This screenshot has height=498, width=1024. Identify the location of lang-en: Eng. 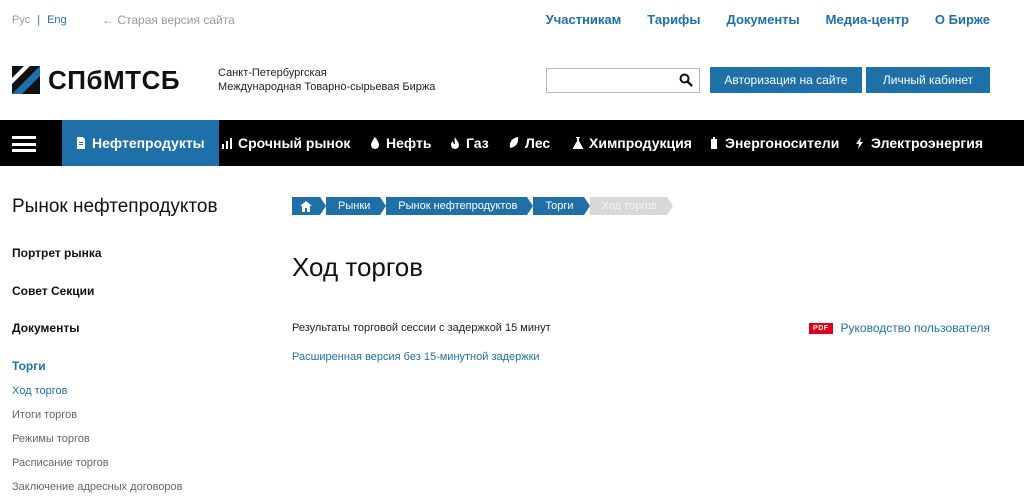
(57, 20).